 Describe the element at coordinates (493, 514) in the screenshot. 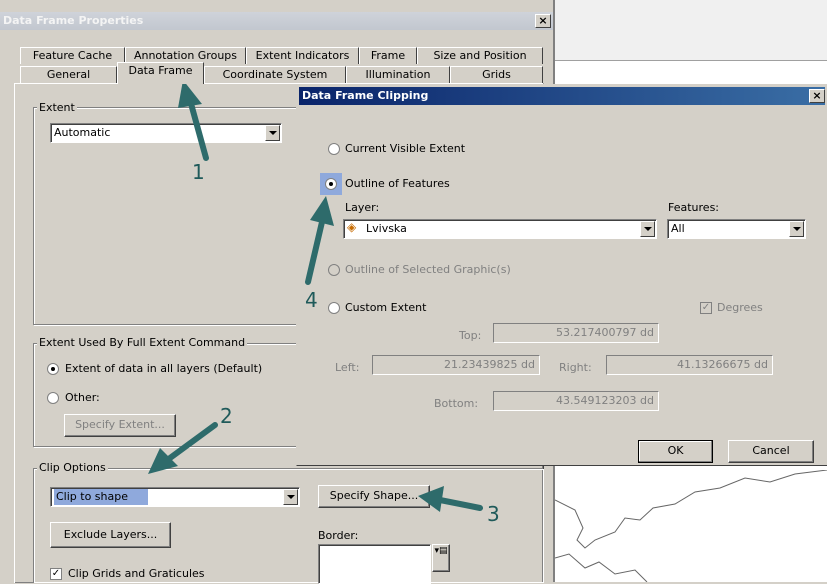

I see `annotation-number-3: 3` at that location.